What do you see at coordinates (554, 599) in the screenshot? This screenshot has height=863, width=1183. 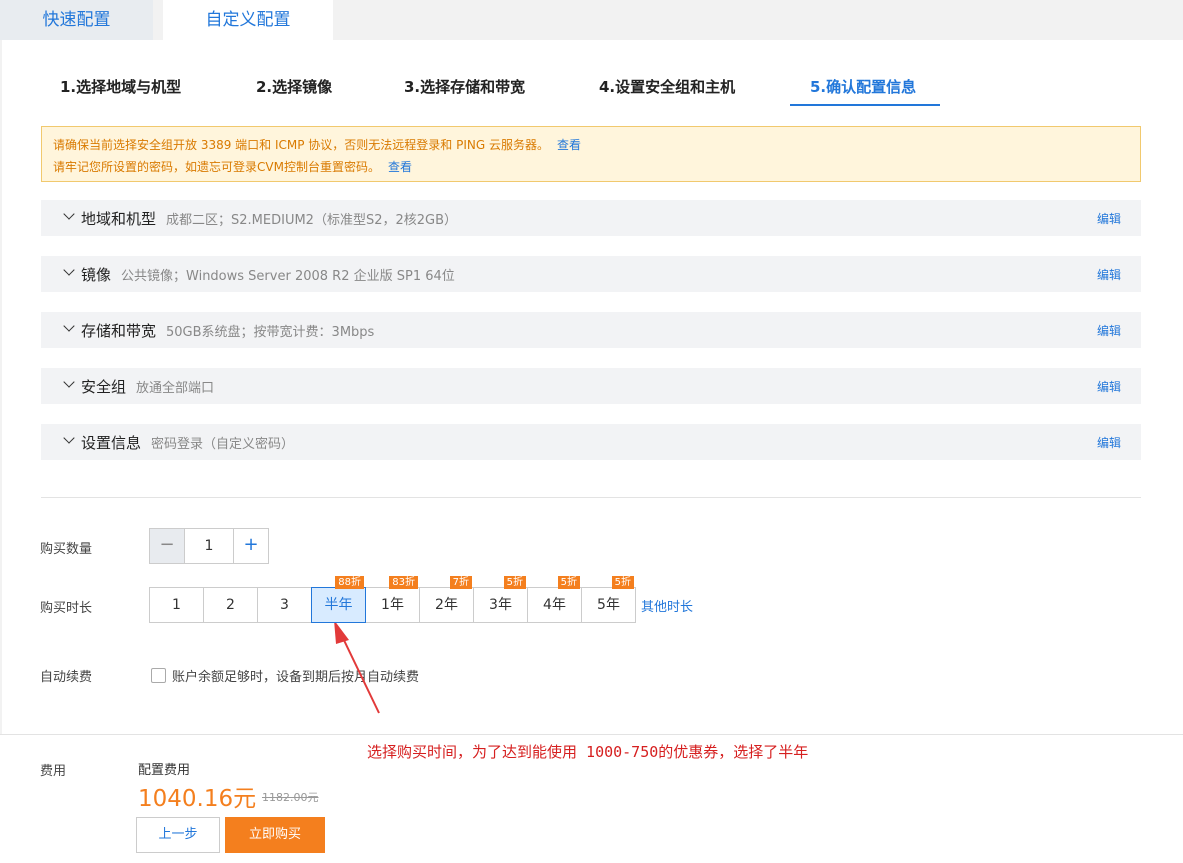 I see `duration-option-4-year: 4年 5折` at bounding box center [554, 599].